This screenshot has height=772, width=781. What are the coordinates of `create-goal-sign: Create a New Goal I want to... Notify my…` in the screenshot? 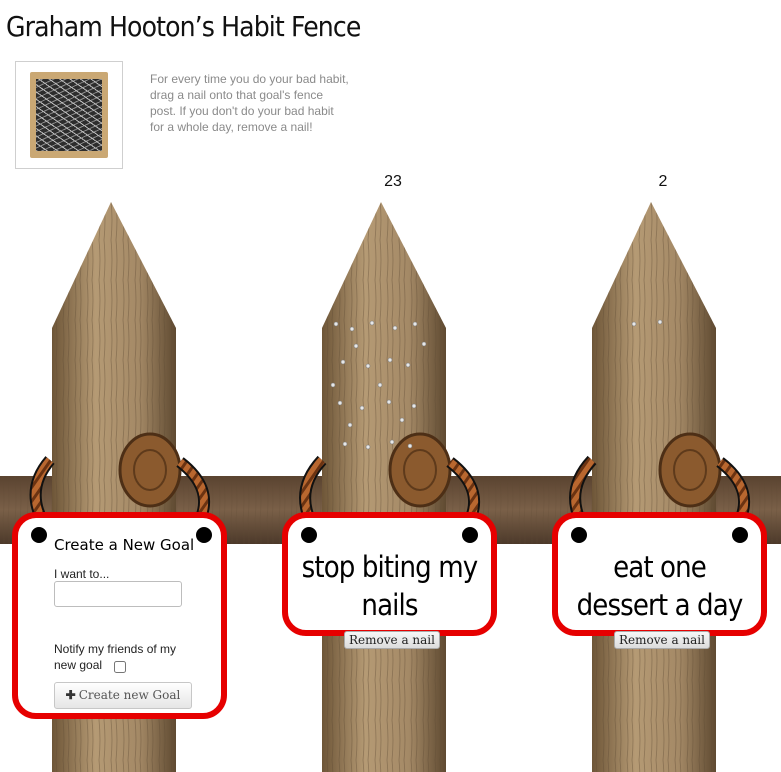 It's located at (119, 615).